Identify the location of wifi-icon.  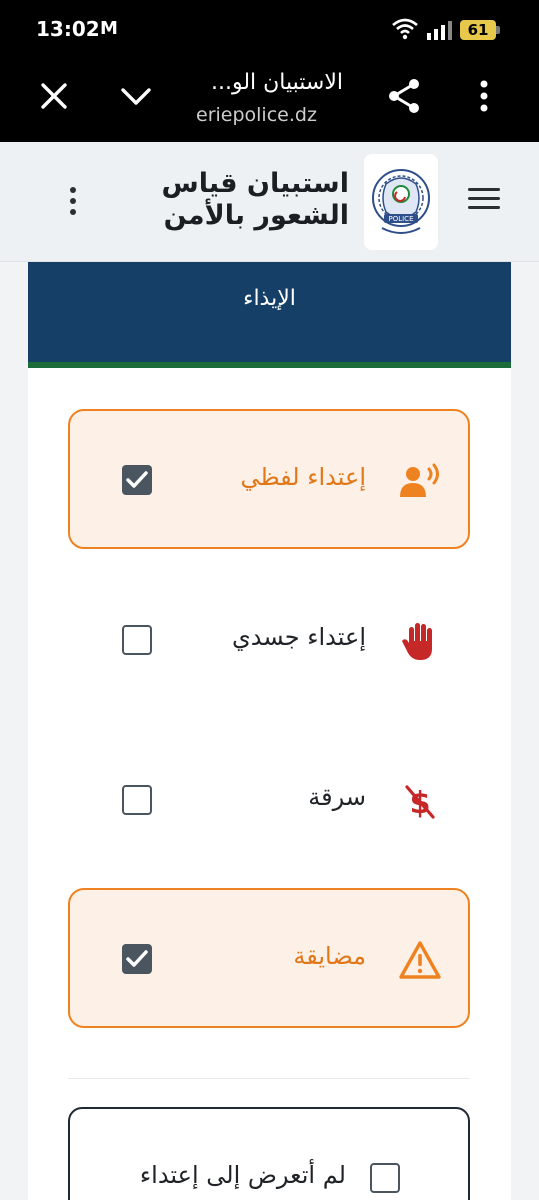
(405, 29).